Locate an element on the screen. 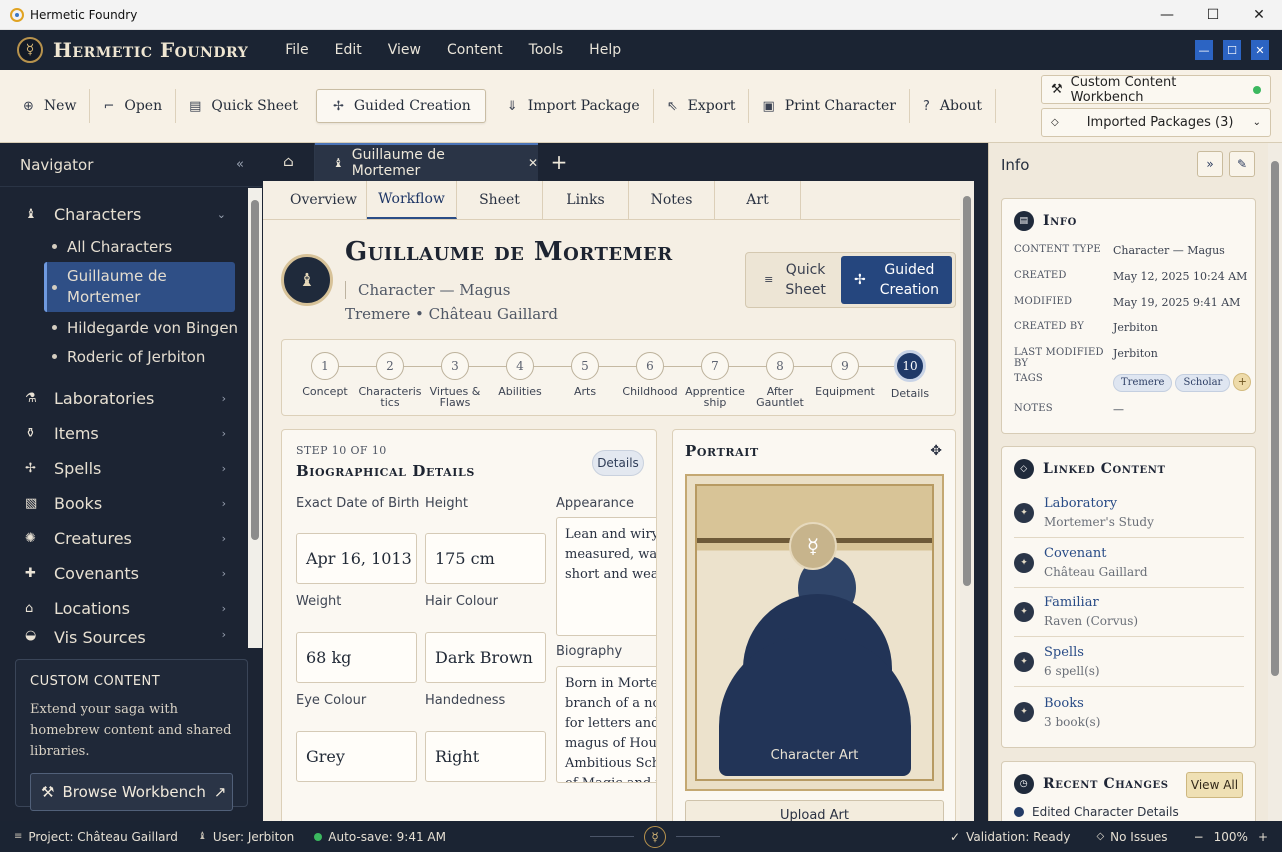 The width and height of the screenshot is (1282, 852). linked-item-covenant: ✦ Covenant Château Gaillard is located at coordinates (1129, 563).